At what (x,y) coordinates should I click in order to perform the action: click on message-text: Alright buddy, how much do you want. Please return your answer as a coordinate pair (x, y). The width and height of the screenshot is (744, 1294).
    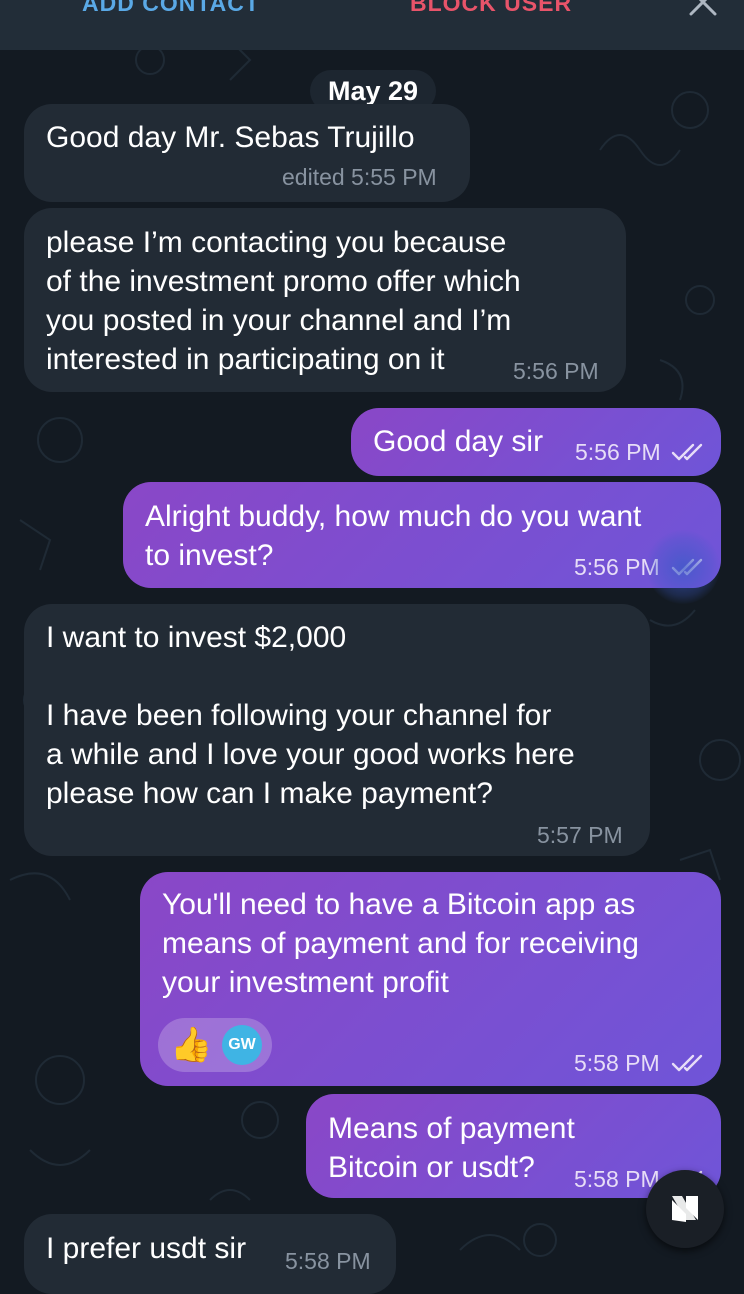
    Looking at the image, I should click on (393, 516).